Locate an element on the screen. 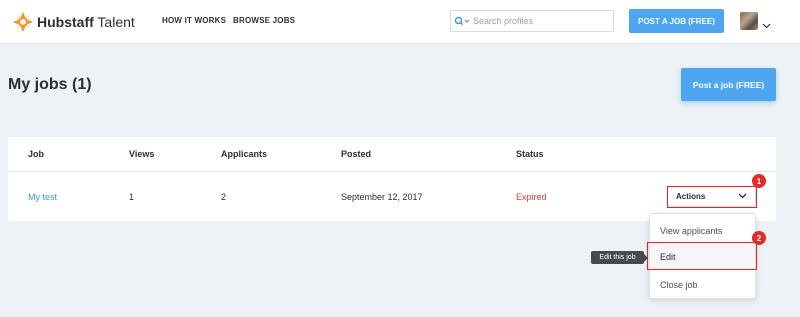 This screenshot has width=800, height=317. logo: Hubstaff Talent is located at coordinates (73, 22).